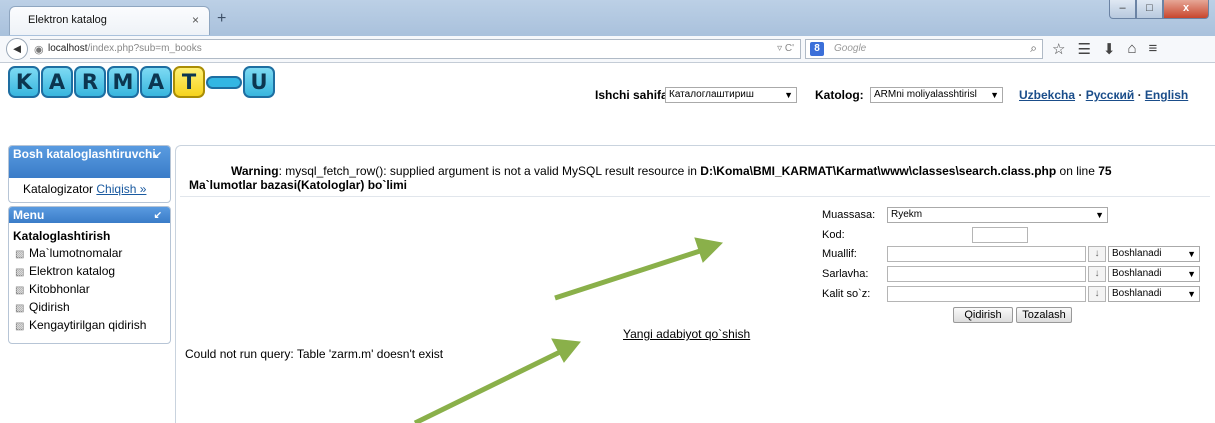 The width and height of the screenshot is (1215, 423). Describe the element at coordinates (850, 48) in the screenshot. I see `search-placeholder: Google` at that location.